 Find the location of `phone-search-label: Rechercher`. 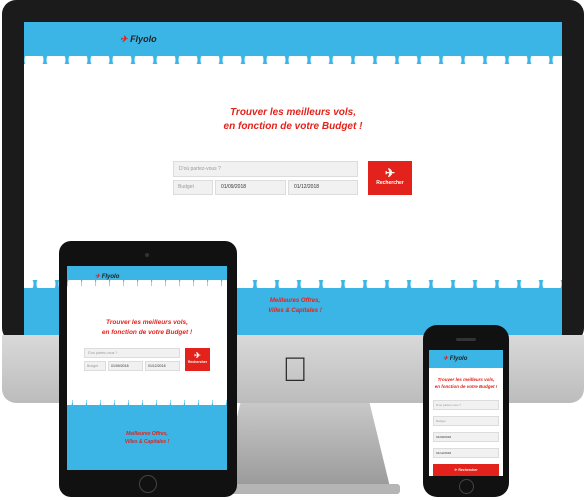

phone-search-label: Rechercher is located at coordinates (468, 470).